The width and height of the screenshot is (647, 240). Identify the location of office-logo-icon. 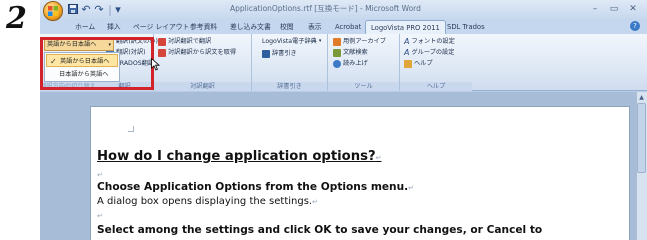
(53, 11).